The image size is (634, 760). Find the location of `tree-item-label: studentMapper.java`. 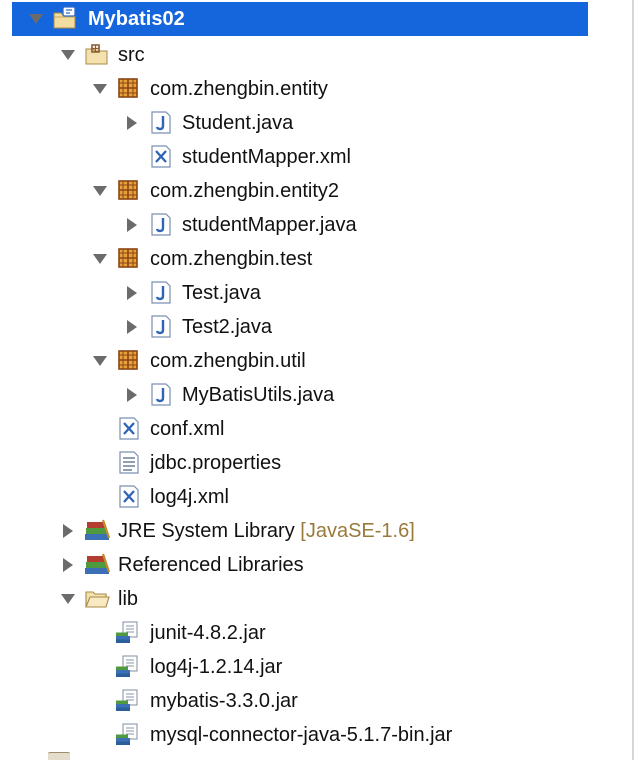

tree-item-label: studentMapper.java is located at coordinates (269, 225).